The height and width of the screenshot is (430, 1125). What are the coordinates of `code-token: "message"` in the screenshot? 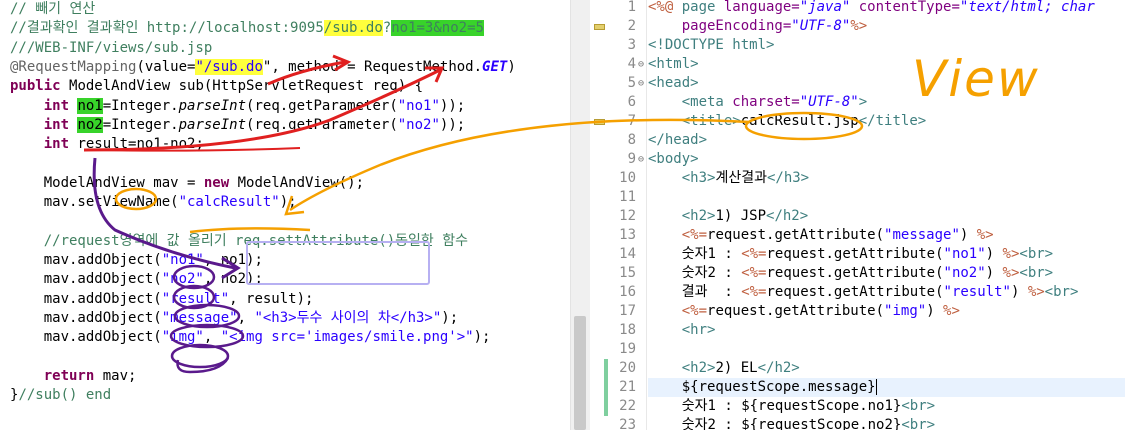 It's located at (922, 235).